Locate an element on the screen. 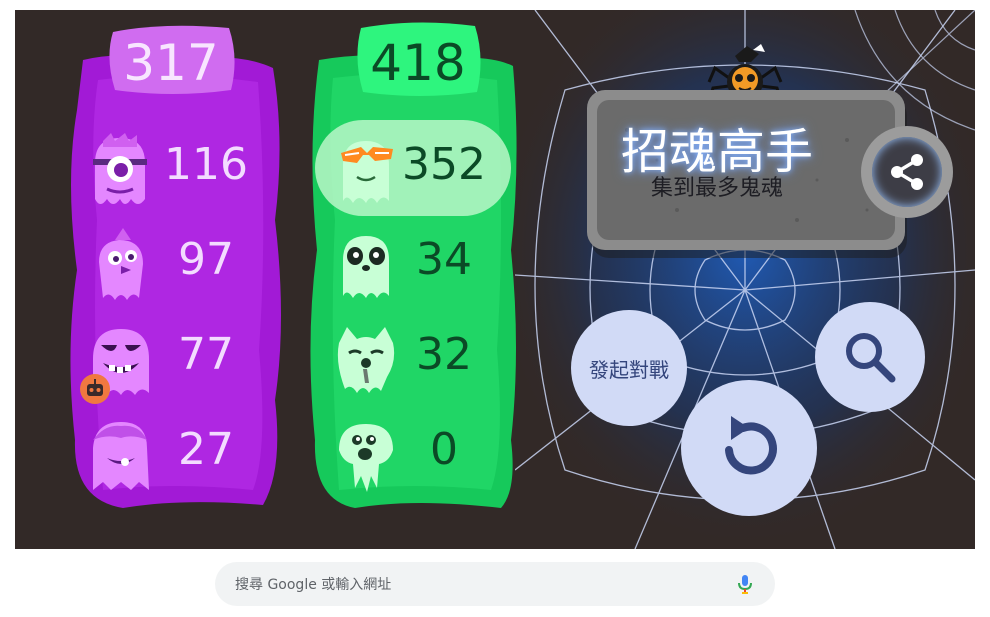  replay-icon is located at coordinates (751, 445).